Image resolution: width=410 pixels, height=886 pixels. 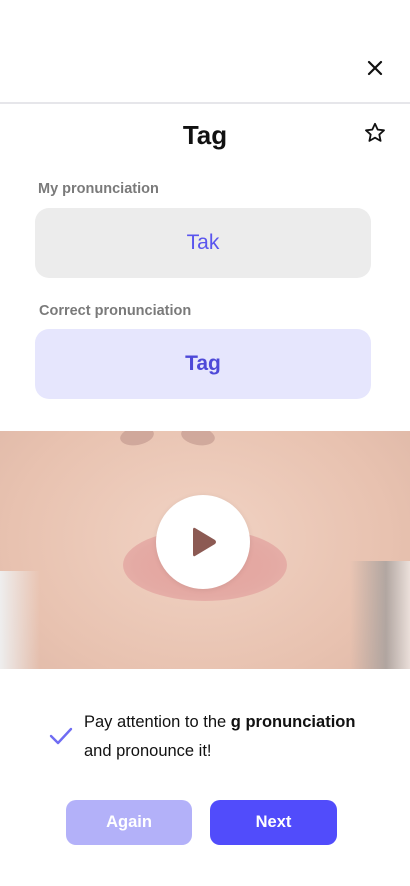 I want to click on tip-text-after: and pronounce it!, so click(x=148, y=751).